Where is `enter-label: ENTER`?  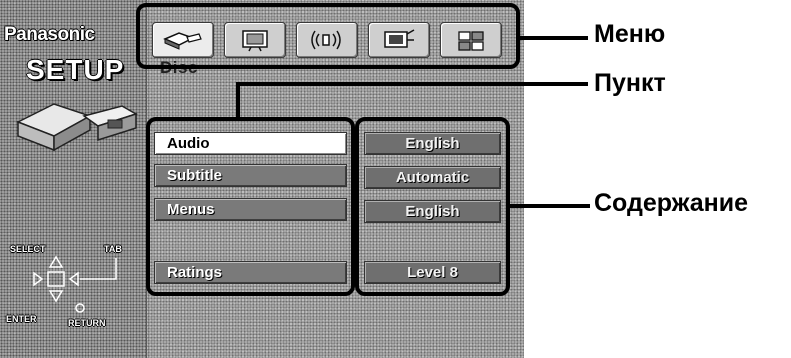
enter-label: ENTER is located at coordinates (21, 319).